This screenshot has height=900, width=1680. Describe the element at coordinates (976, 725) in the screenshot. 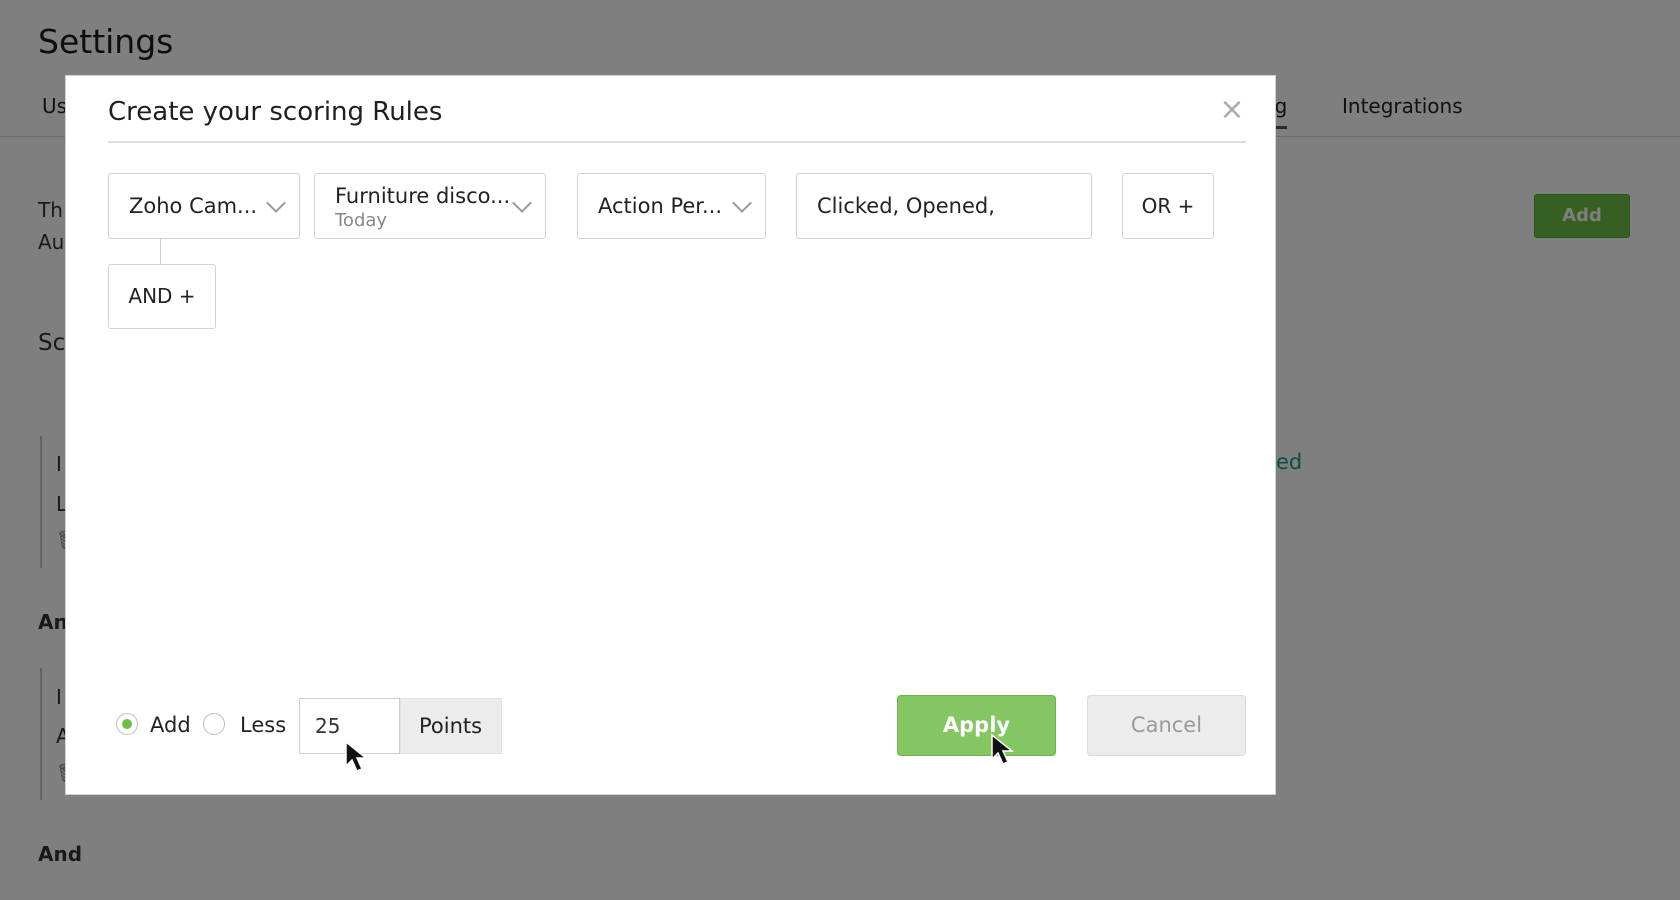

I see `apply-button: Apply` at that location.